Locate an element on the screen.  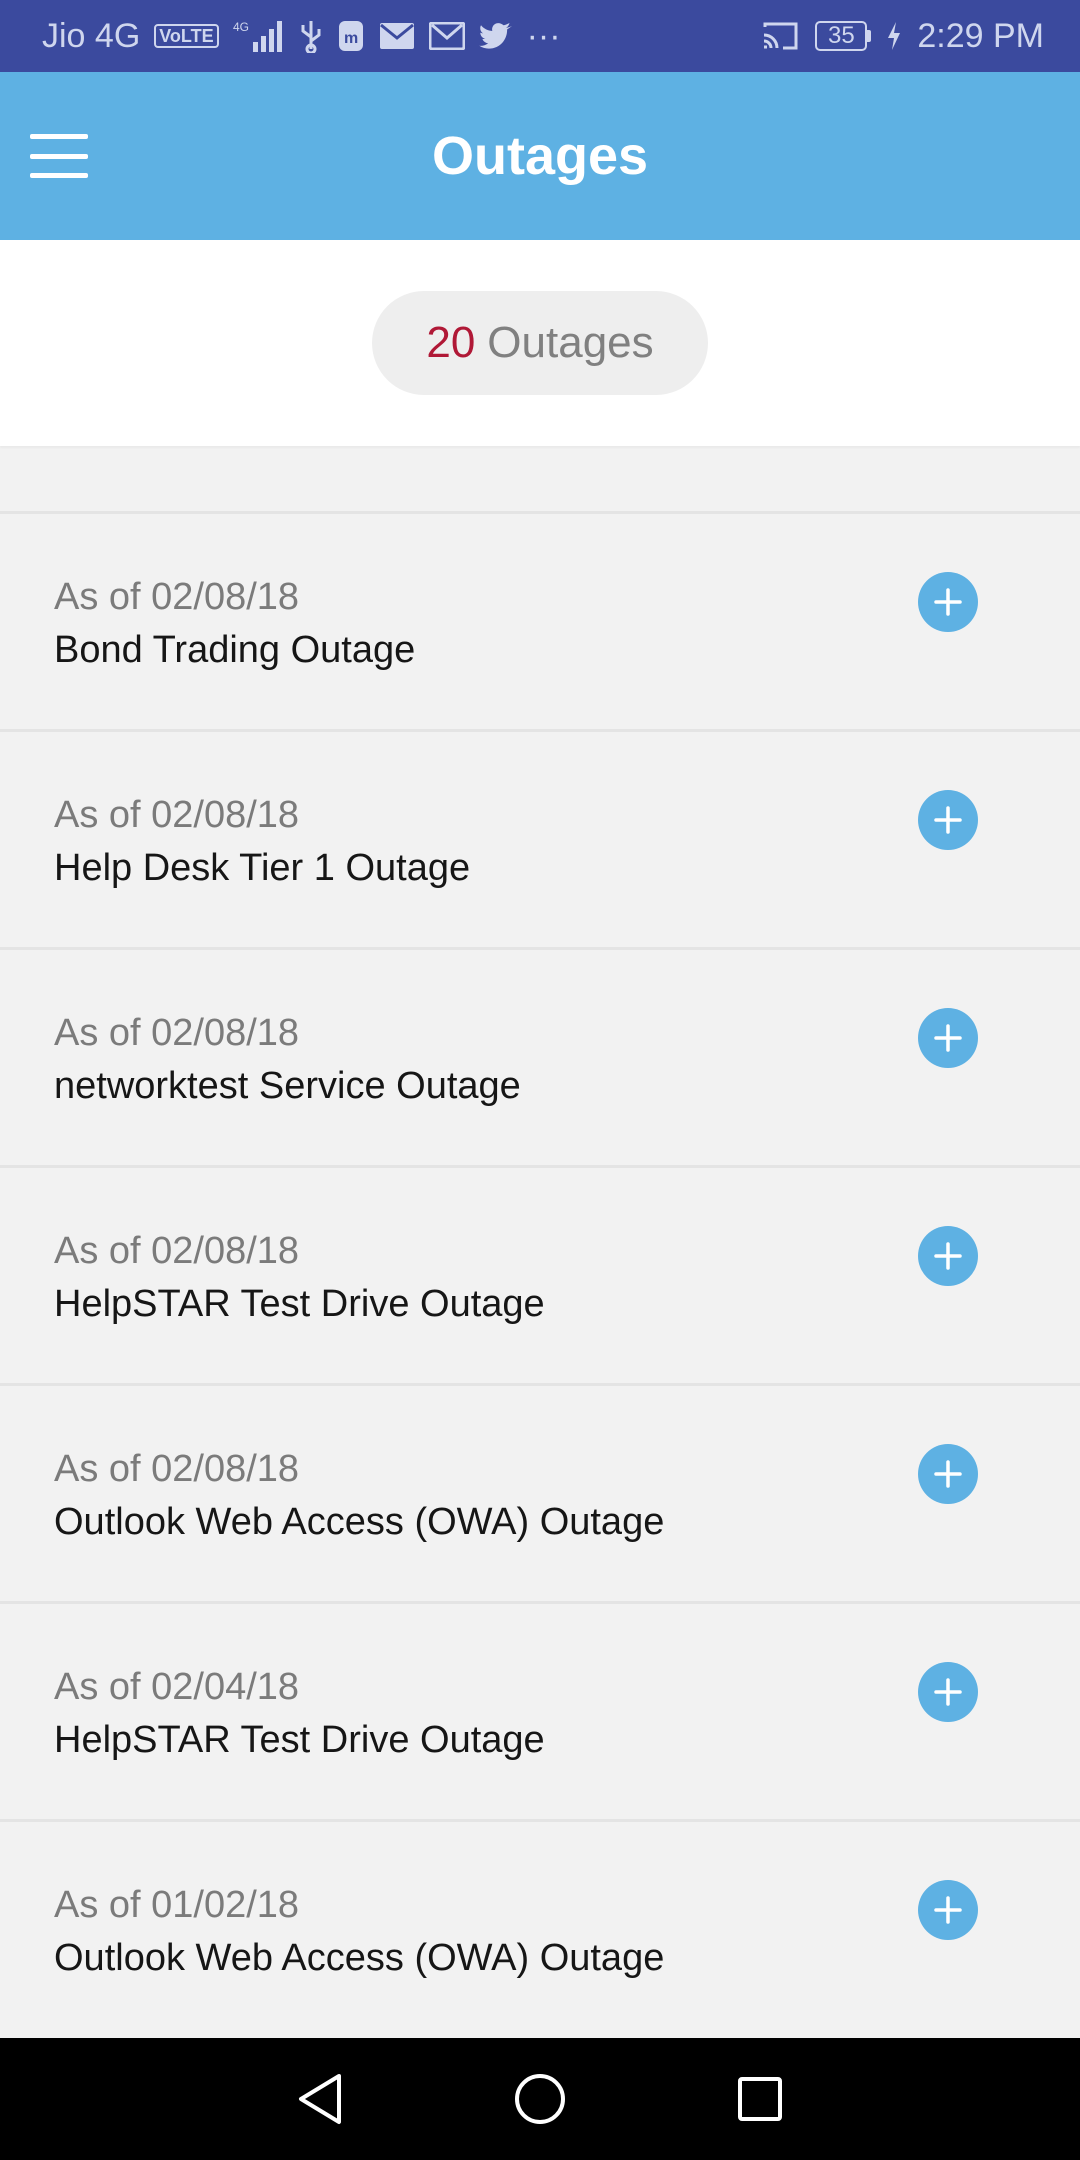
outage-summary: 20 Outages is located at coordinates (540, 343).